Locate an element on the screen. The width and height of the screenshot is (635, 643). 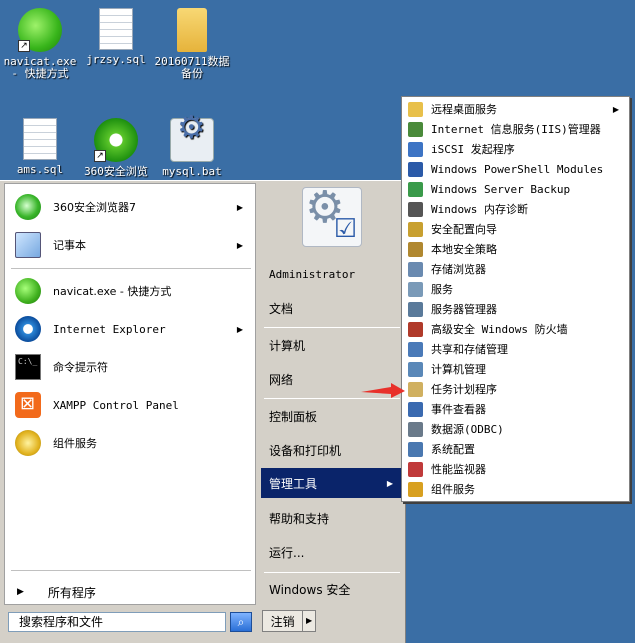
desktop-icon-label: 20160711数据 备份 is located at coordinates (192, 67).